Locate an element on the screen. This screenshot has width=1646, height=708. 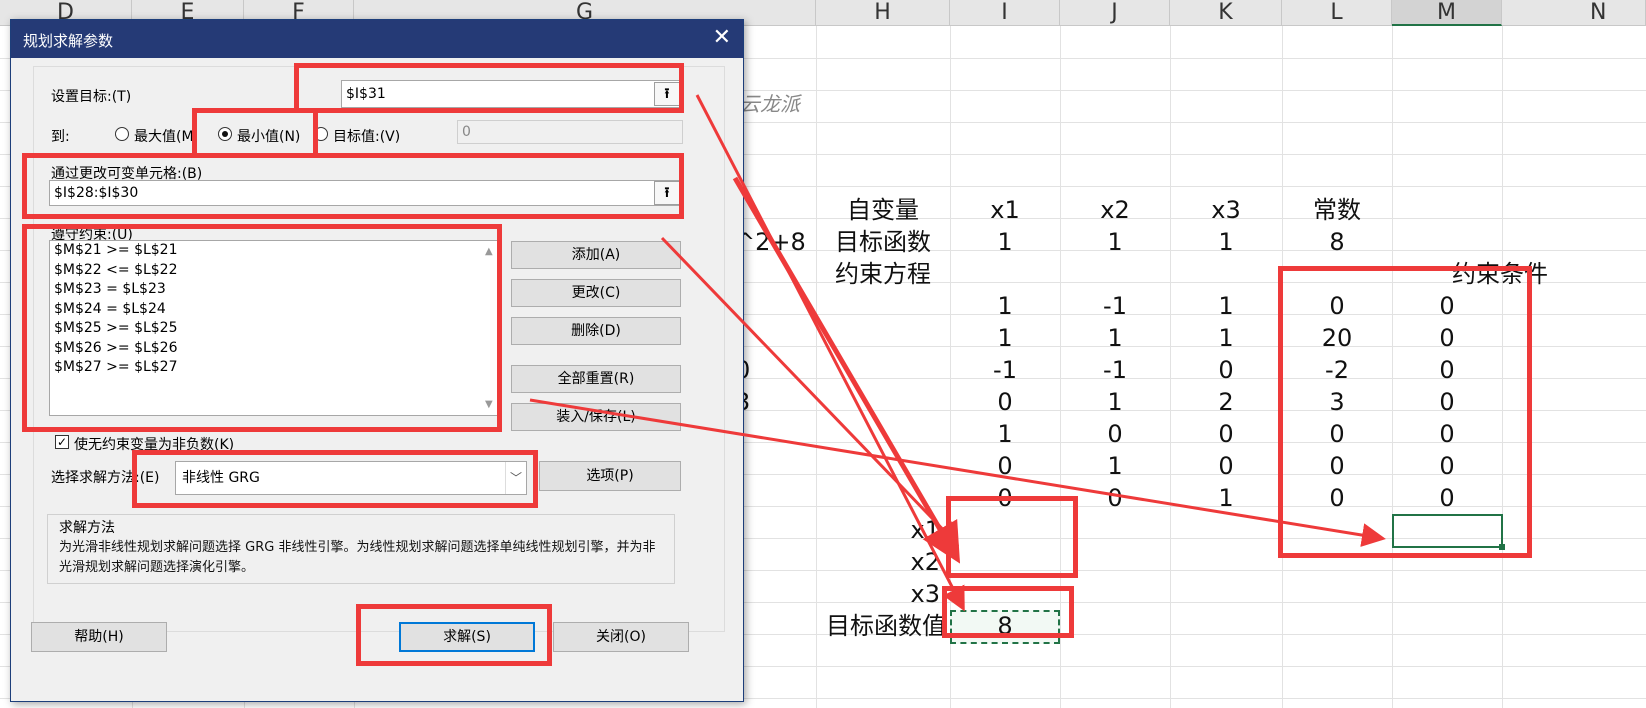
arrow-constraints-to-cells is located at coordinates (957, 472).